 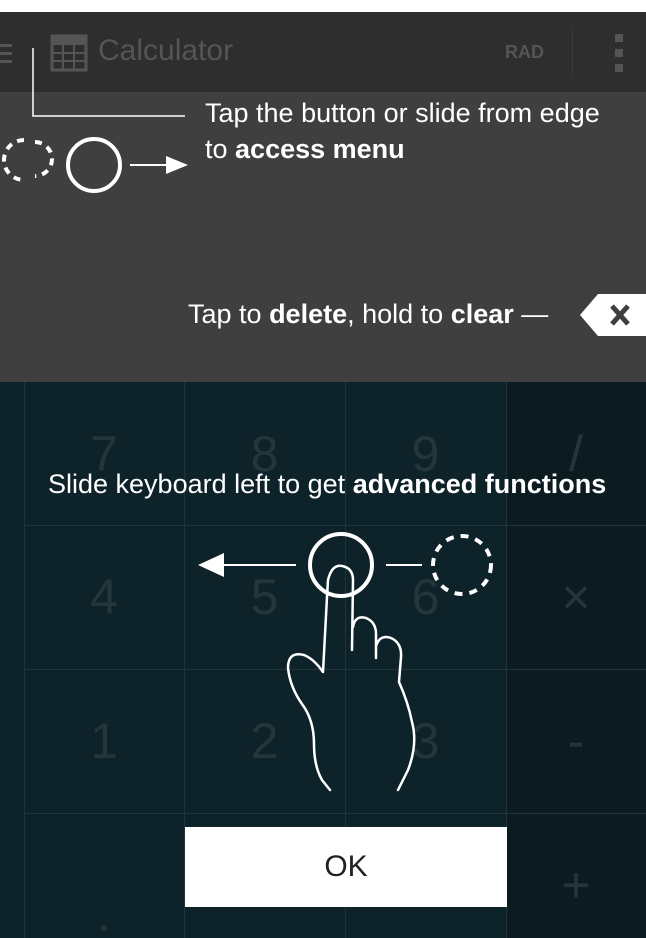 I want to click on key-decimal: ., so click(x=104, y=875).